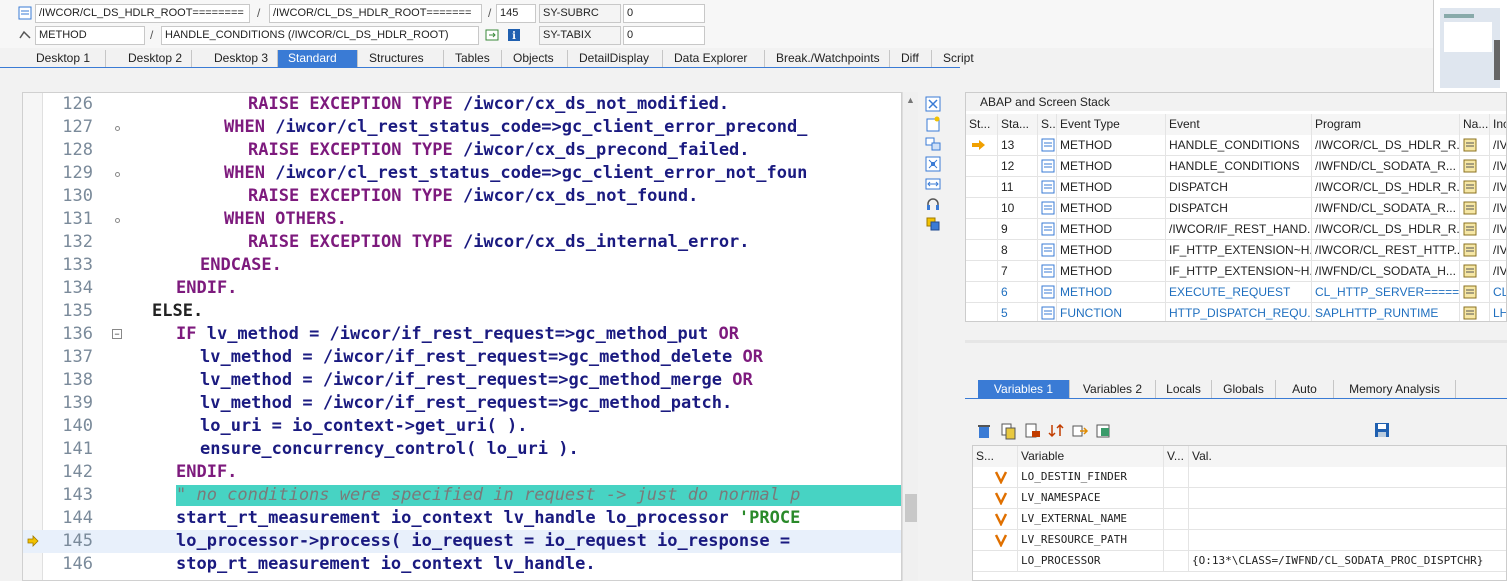 Image resolution: width=1507 pixels, height=581 pixels. What do you see at coordinates (117, 334) in the screenshot?
I see `collapse-toggle: −` at bounding box center [117, 334].